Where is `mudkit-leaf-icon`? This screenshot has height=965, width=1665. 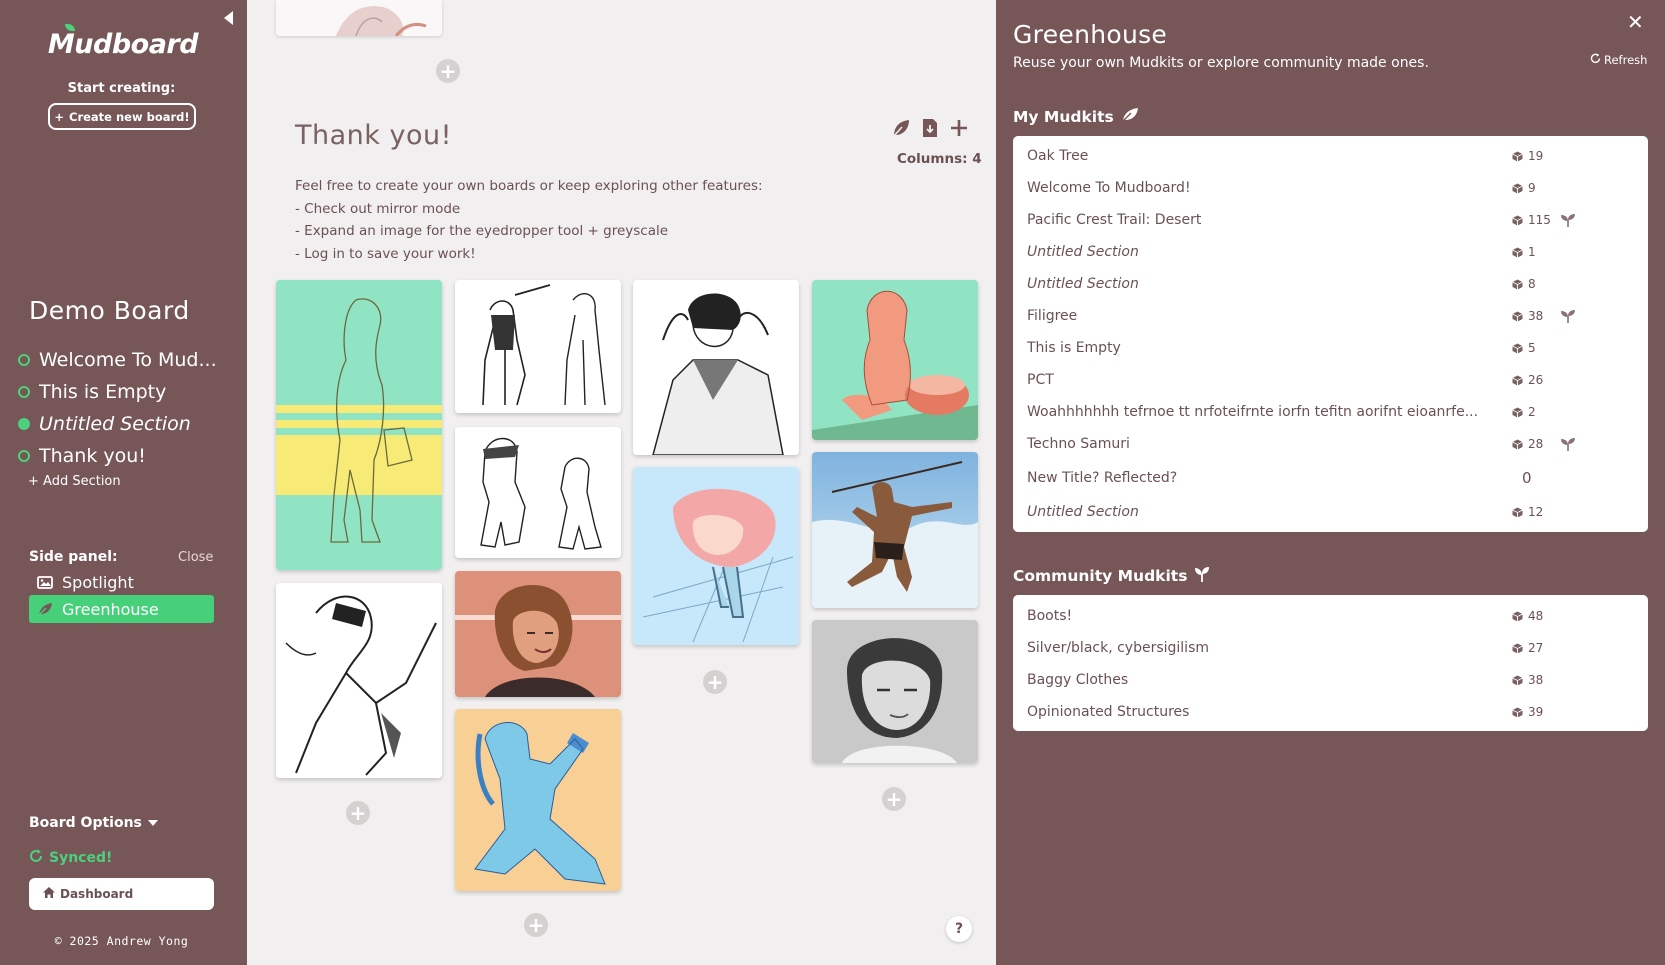
mudkit-leaf-icon is located at coordinates (901, 130).